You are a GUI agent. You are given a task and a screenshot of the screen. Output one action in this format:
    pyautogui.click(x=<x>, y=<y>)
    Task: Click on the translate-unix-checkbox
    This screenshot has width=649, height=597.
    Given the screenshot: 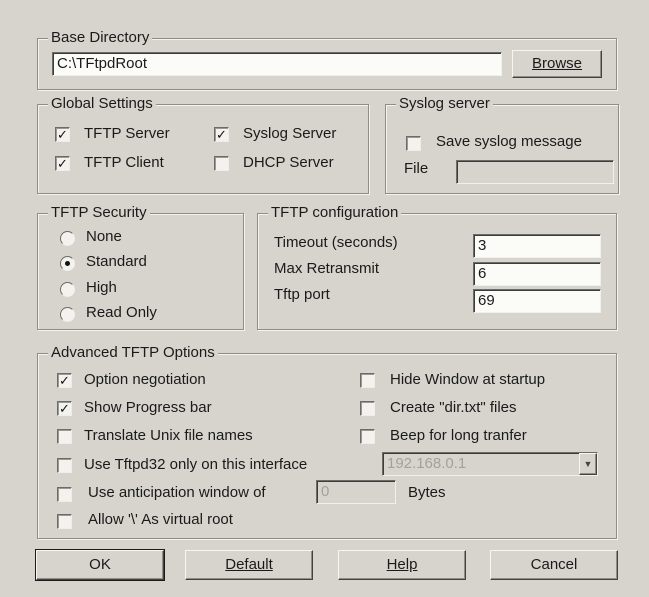 What is the action you would take?
    pyautogui.click(x=64, y=436)
    